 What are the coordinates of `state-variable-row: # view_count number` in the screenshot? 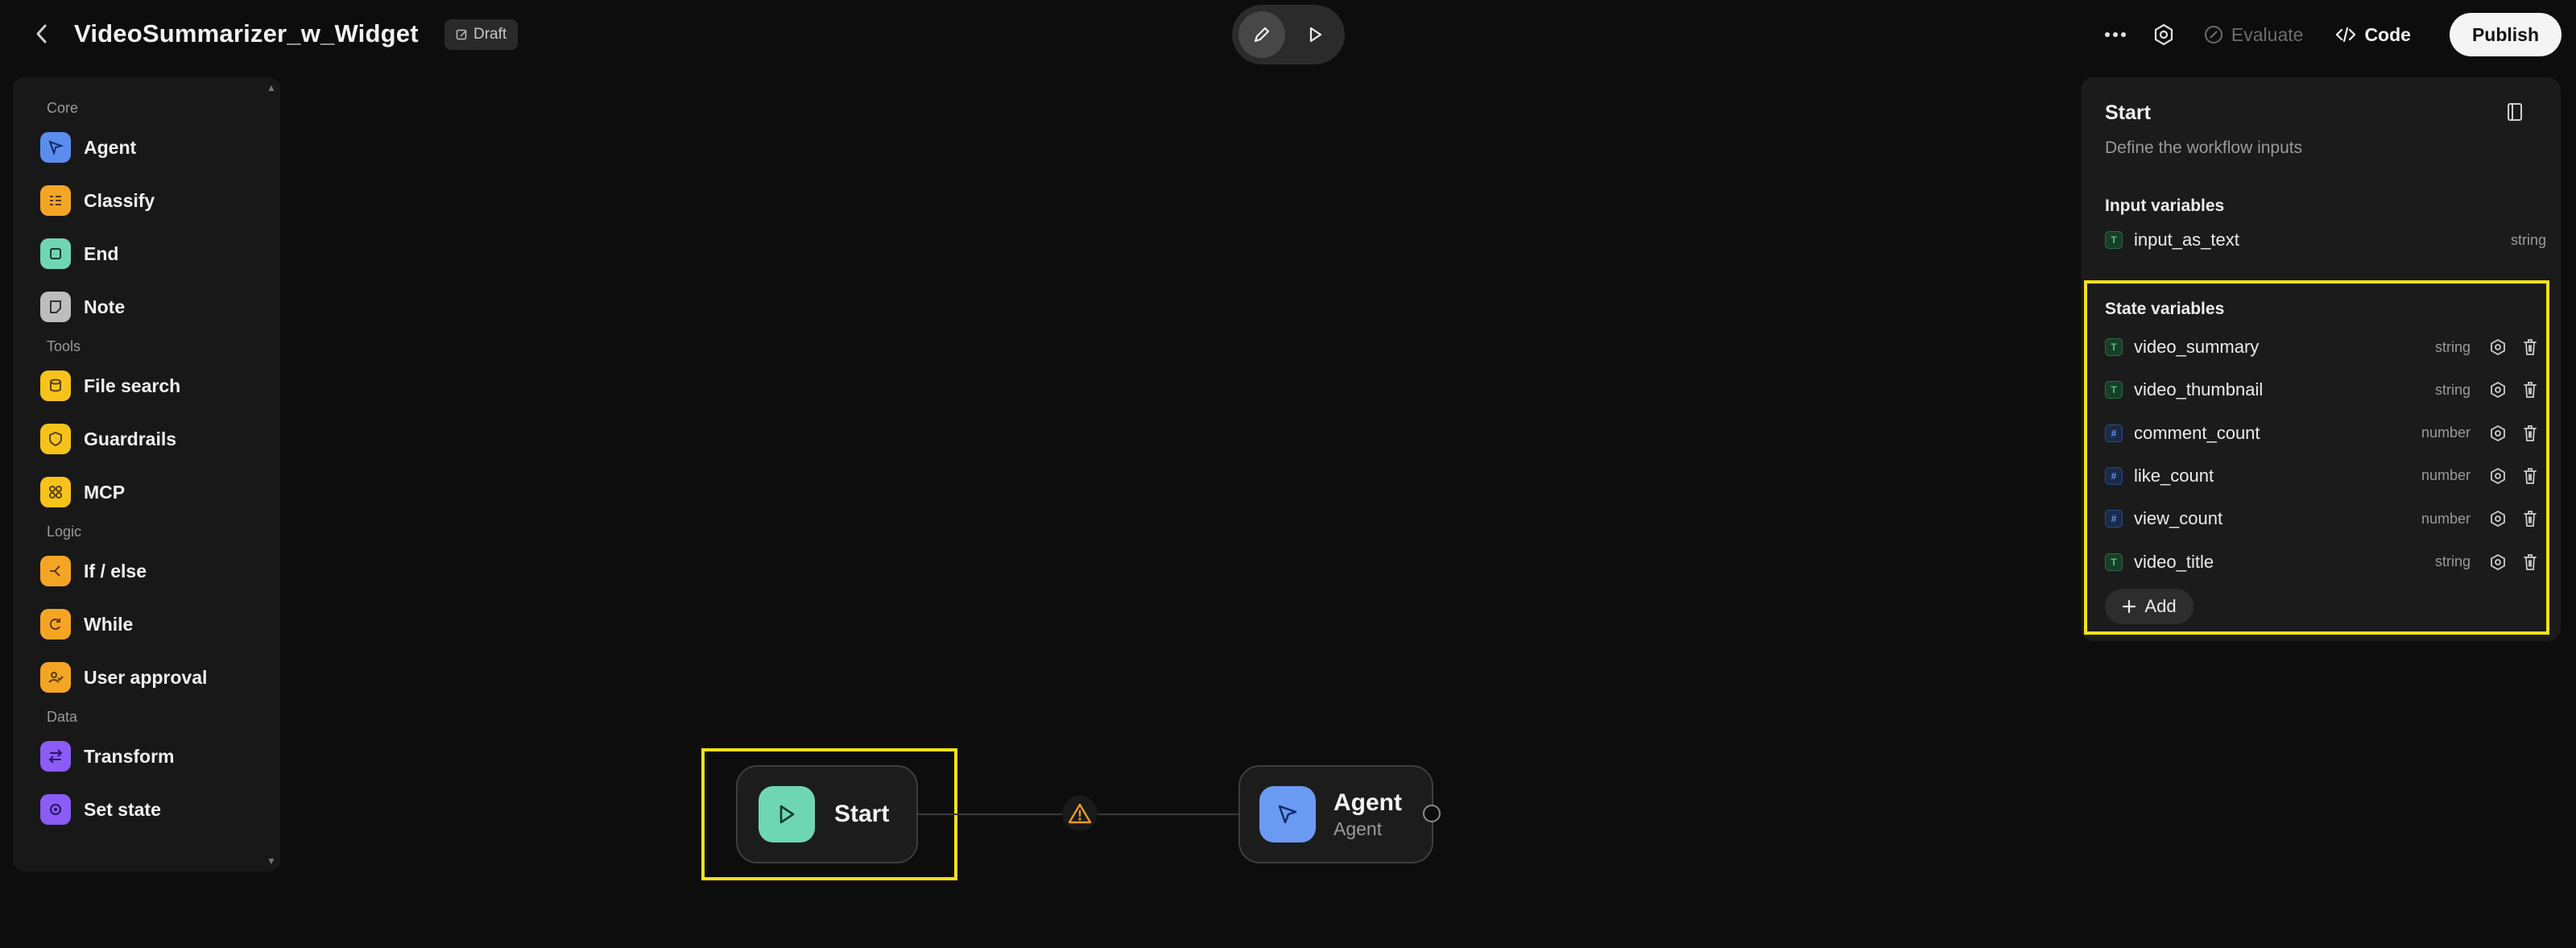 It's located at (2326, 519).